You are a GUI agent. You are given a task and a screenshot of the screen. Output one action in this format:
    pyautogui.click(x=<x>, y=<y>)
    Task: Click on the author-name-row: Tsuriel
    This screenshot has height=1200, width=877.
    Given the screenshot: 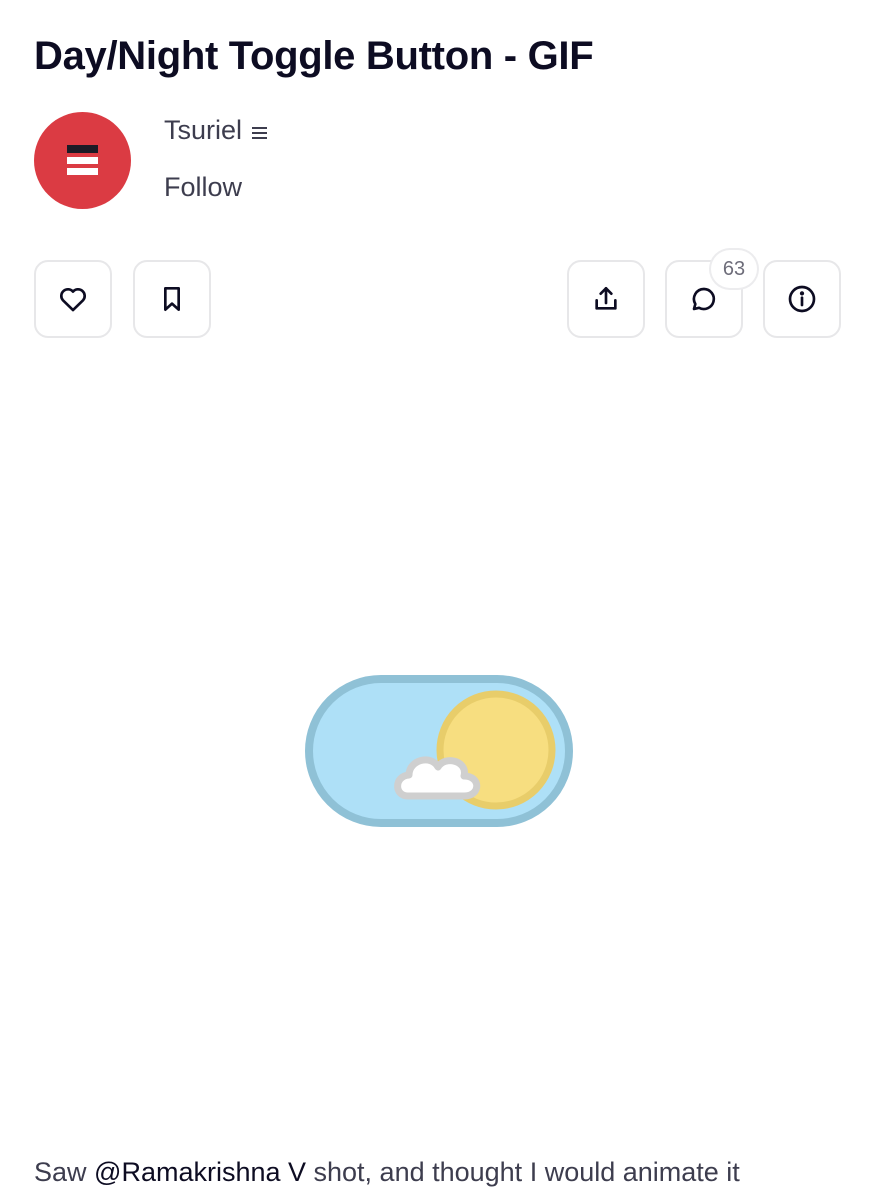 What is the action you would take?
    pyautogui.click(x=216, y=130)
    